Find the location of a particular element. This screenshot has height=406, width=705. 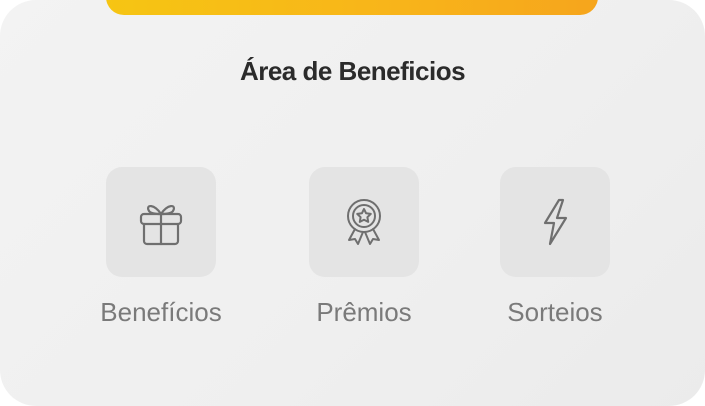

lightning-bolt-icon is located at coordinates (555, 222).